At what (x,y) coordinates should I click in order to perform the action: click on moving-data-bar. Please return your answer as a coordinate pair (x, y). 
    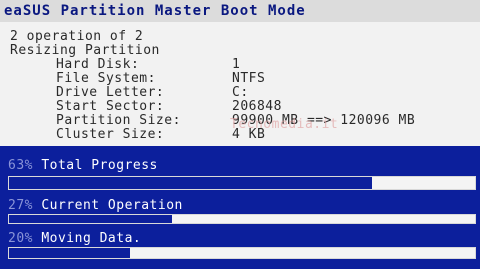
    Looking at the image, I should click on (242, 253).